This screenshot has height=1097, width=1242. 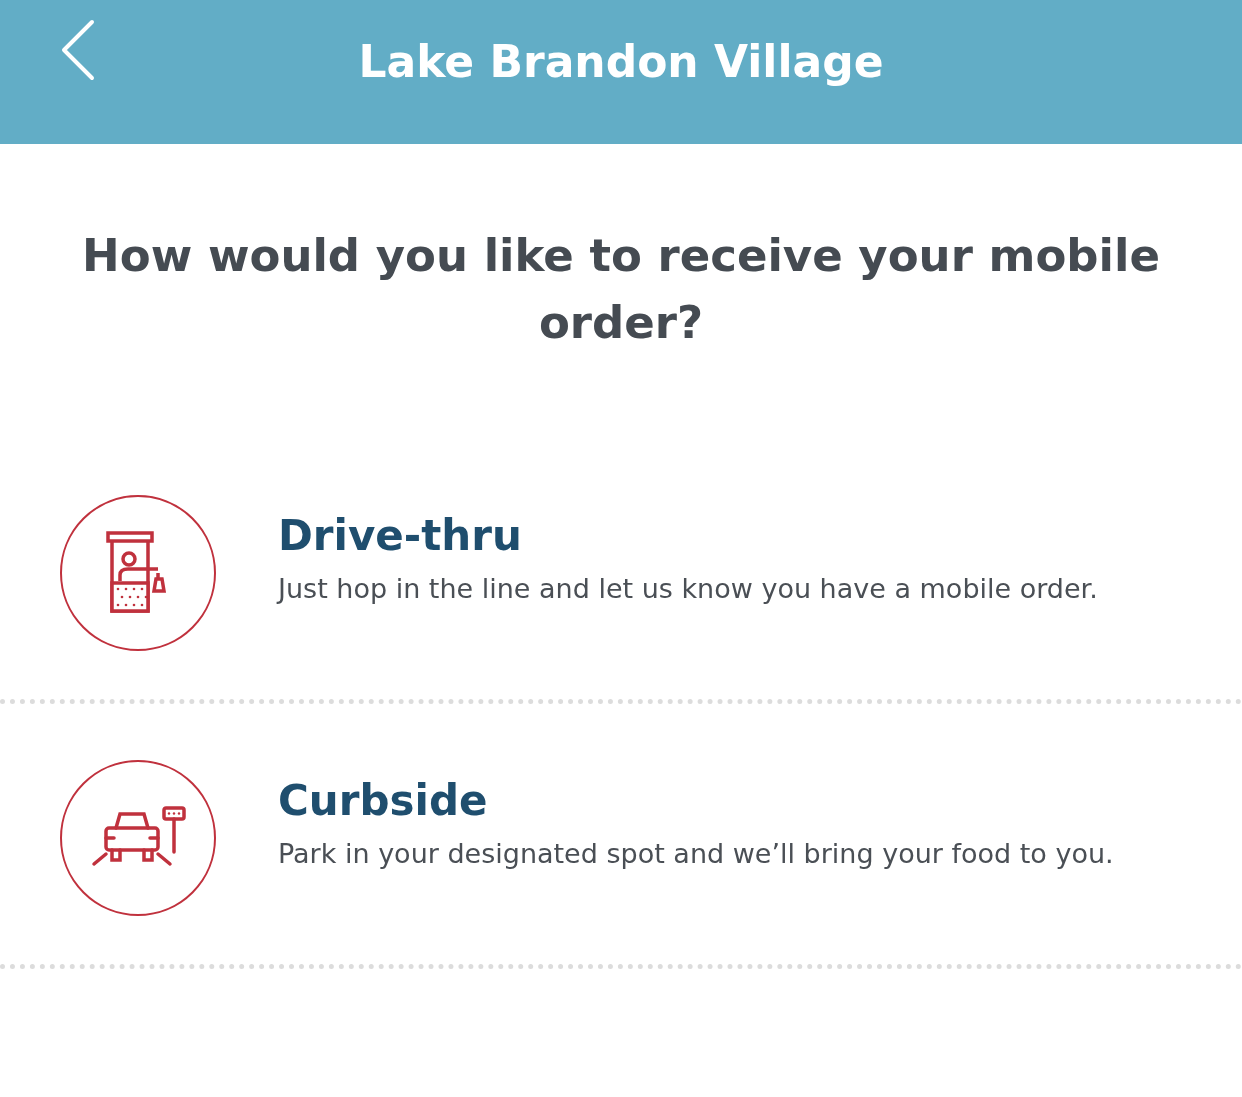 What do you see at coordinates (621, 61) in the screenshot?
I see `location-title: Lake Brandon Village` at bounding box center [621, 61].